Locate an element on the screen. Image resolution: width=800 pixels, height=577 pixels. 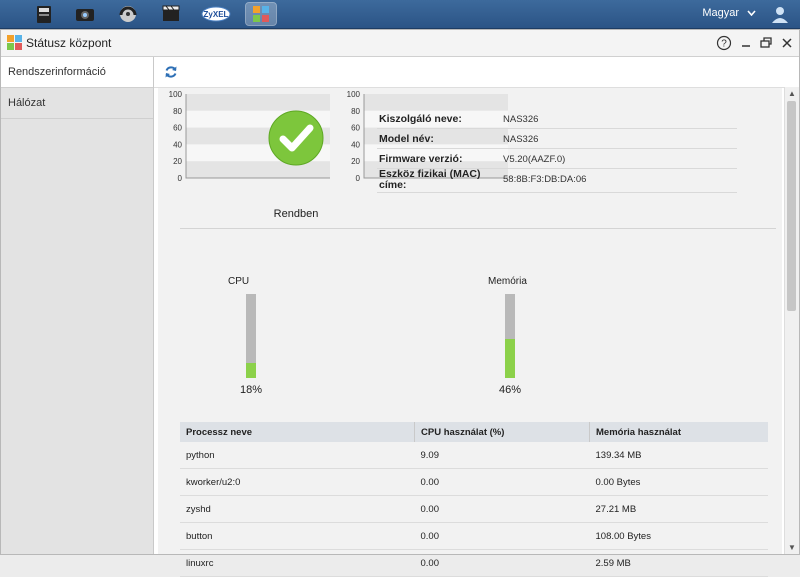
cpu-percent: 18% is located at coordinates (251, 390).